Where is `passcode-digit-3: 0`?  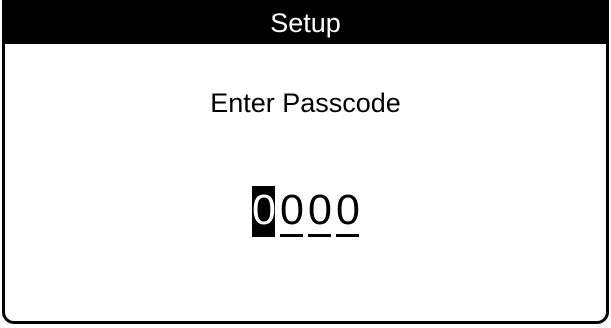
passcode-digit-3: 0 is located at coordinates (320, 211).